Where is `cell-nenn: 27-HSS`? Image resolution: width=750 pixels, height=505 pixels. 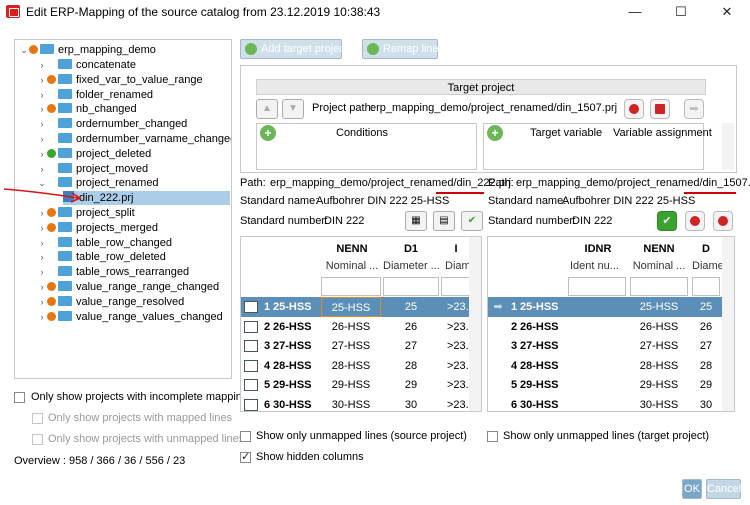 cell-nenn: 27-HSS is located at coordinates (351, 346).